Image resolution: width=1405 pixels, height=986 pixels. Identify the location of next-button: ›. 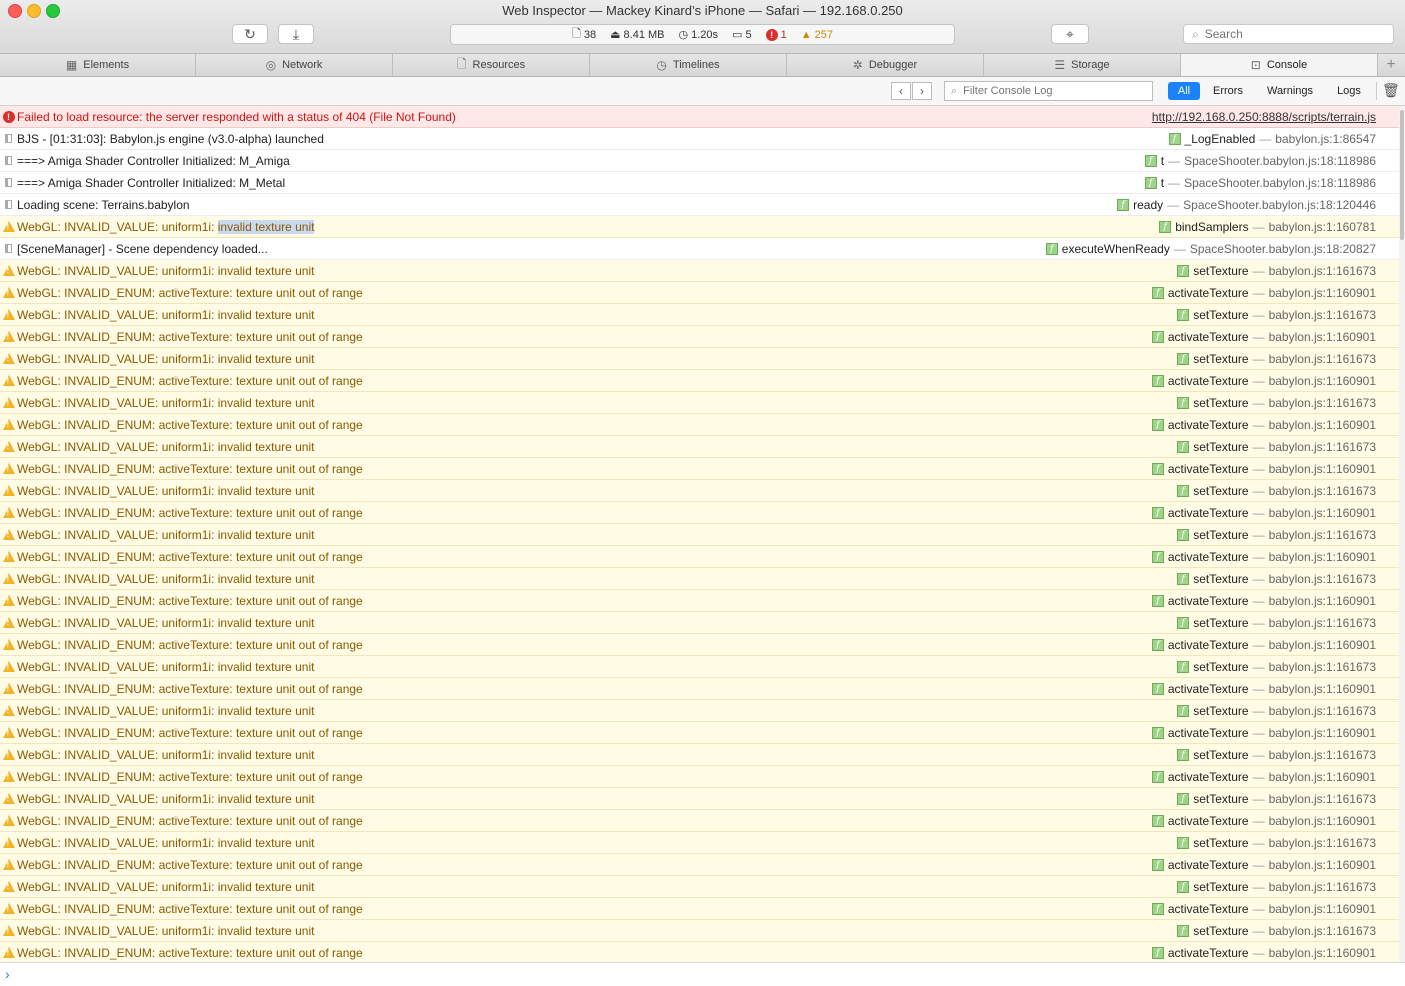
(922, 91).